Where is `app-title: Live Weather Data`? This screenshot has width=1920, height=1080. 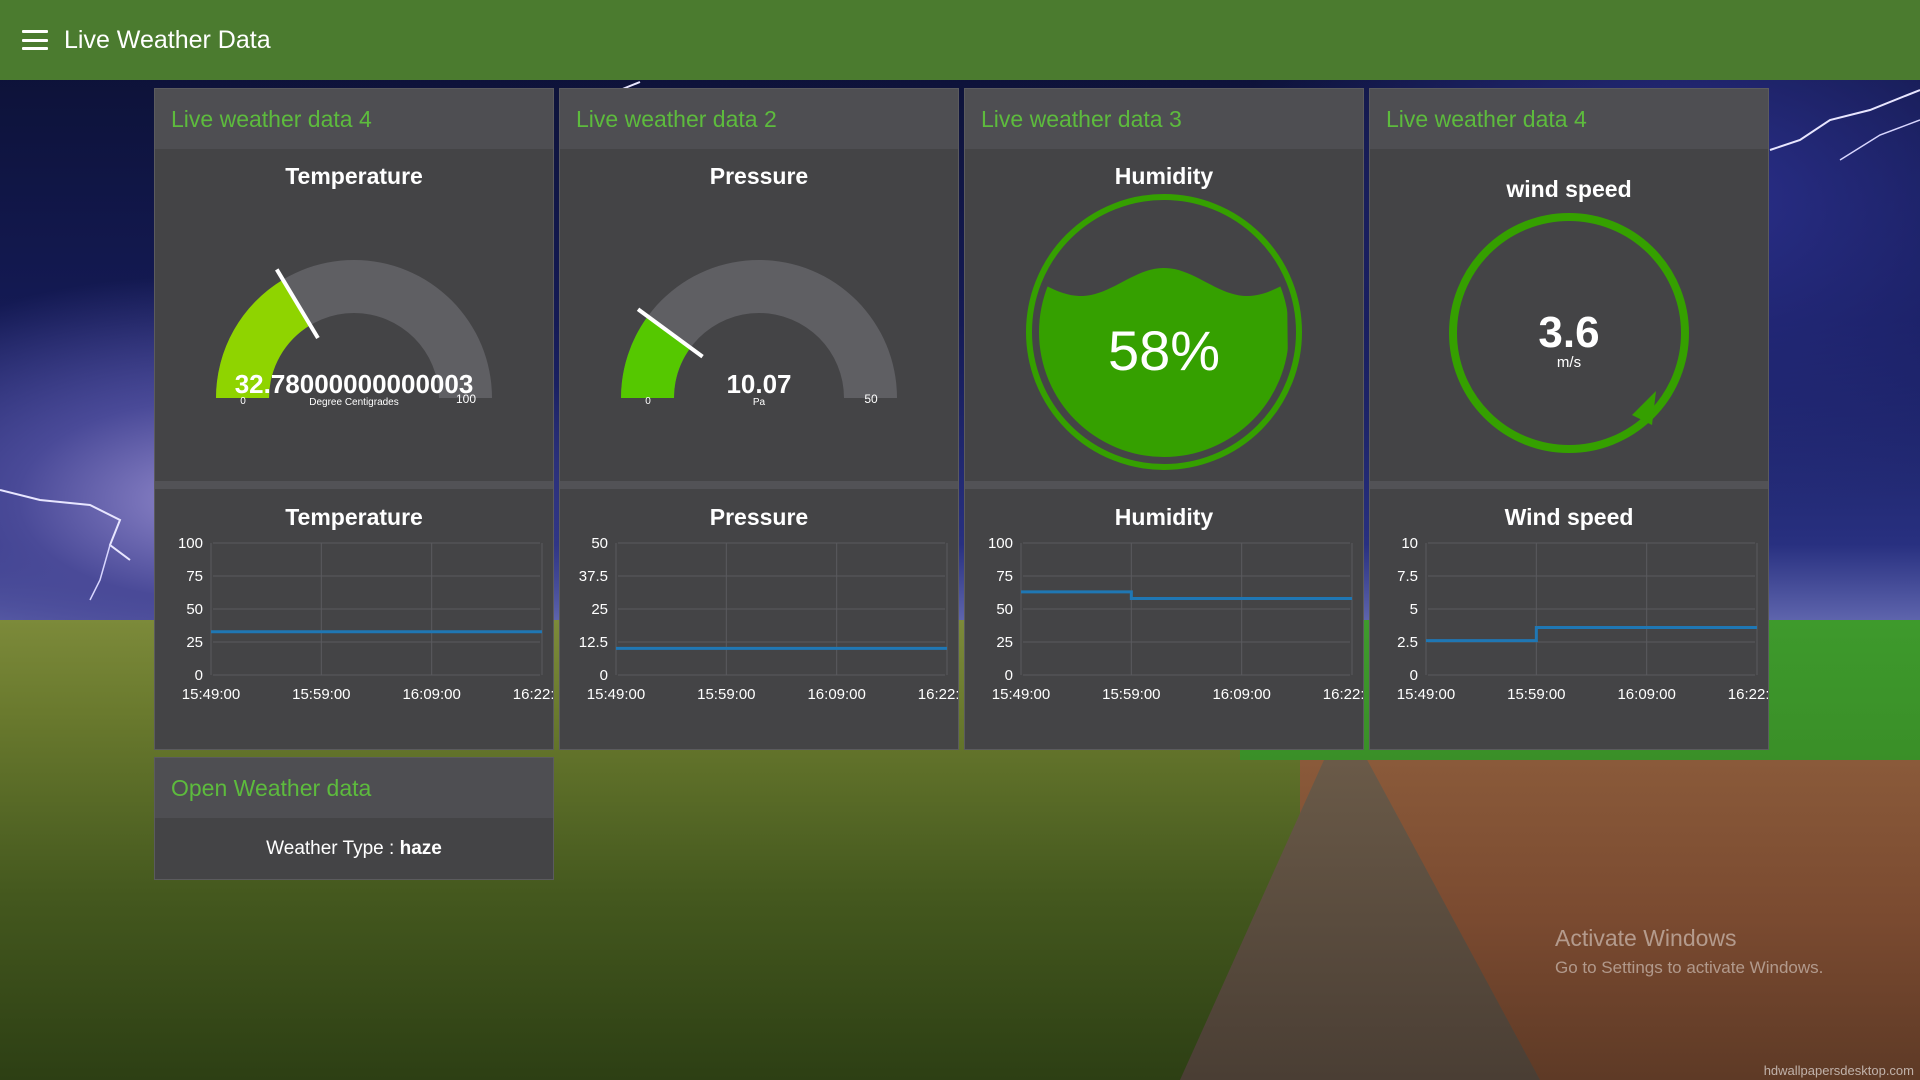 app-title: Live Weather Data is located at coordinates (167, 39).